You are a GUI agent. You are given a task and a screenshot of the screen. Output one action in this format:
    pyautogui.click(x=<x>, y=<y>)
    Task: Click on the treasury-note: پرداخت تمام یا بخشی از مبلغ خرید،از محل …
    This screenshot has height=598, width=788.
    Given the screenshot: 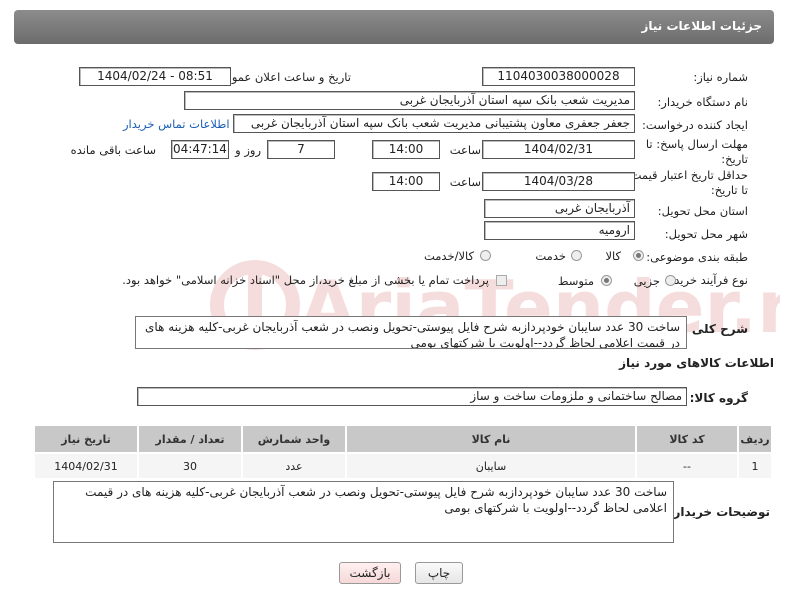 What is the action you would take?
    pyautogui.click(x=305, y=280)
    